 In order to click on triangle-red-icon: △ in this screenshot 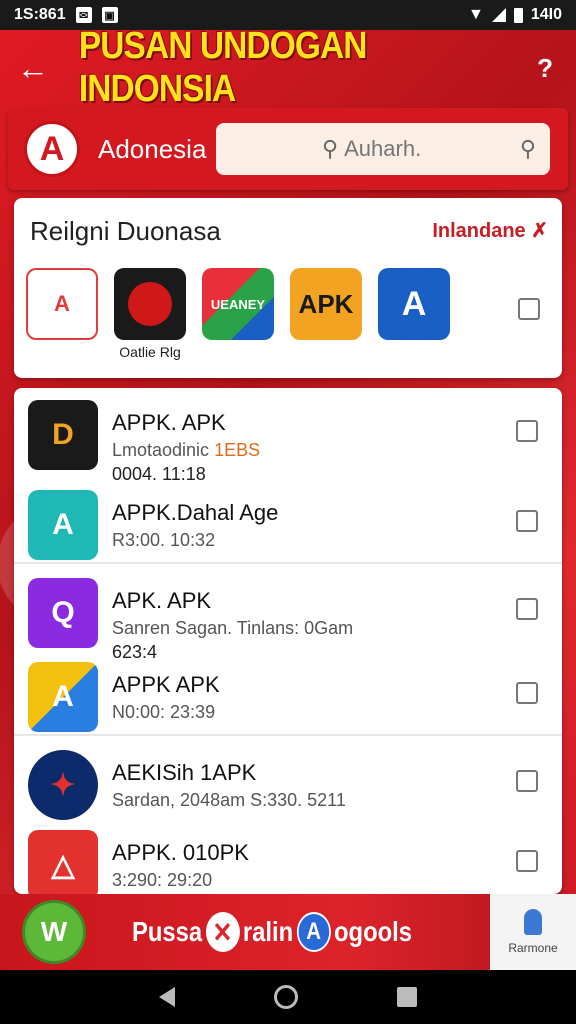, I will do `click(63, 865)`.